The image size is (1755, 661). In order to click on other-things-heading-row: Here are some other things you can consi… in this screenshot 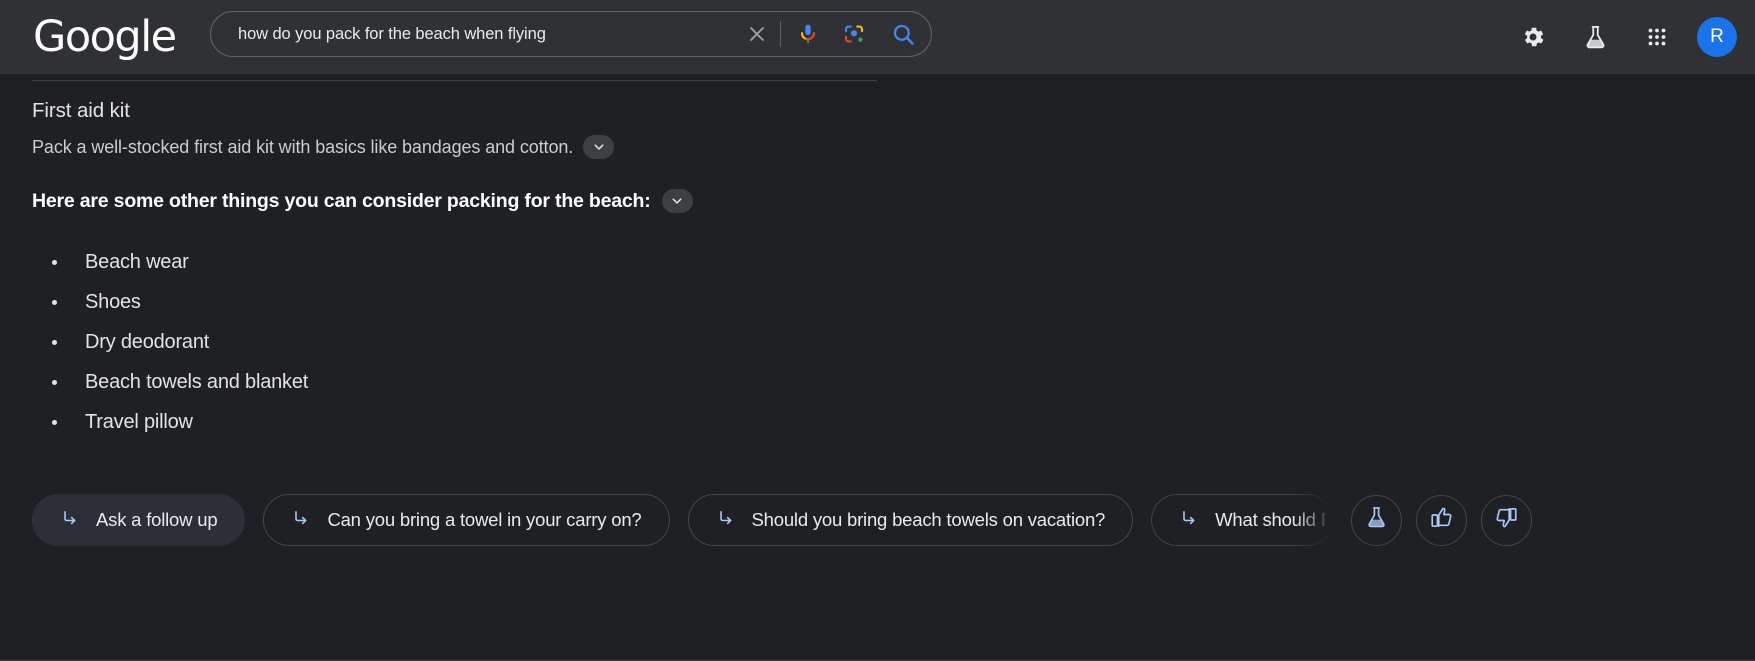, I will do `click(362, 201)`.